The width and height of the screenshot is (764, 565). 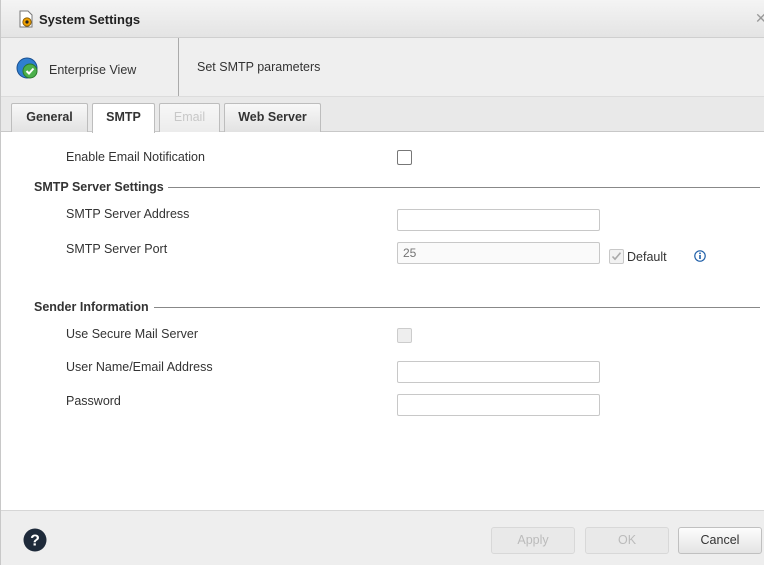 What do you see at coordinates (123, 118) in the screenshot?
I see `tab-smtp: SMTP` at bounding box center [123, 118].